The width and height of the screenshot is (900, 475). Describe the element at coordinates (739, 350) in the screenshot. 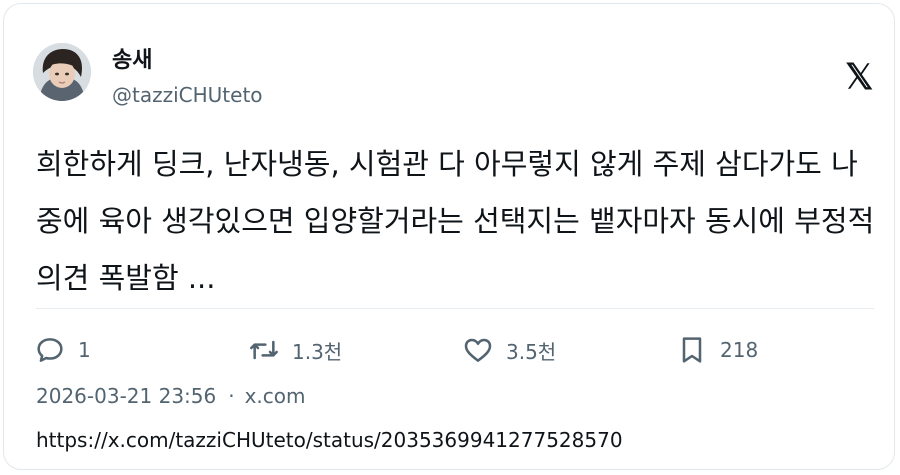

I see `bookmark-count: 218` at that location.